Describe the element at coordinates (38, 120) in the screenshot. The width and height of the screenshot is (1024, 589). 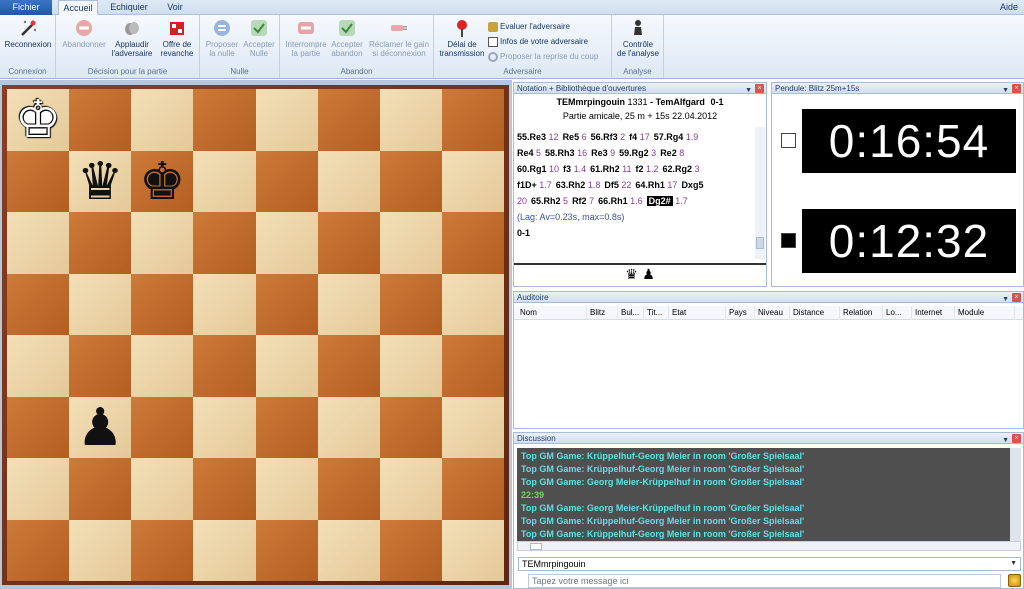
I see `white-king: ♚` at that location.